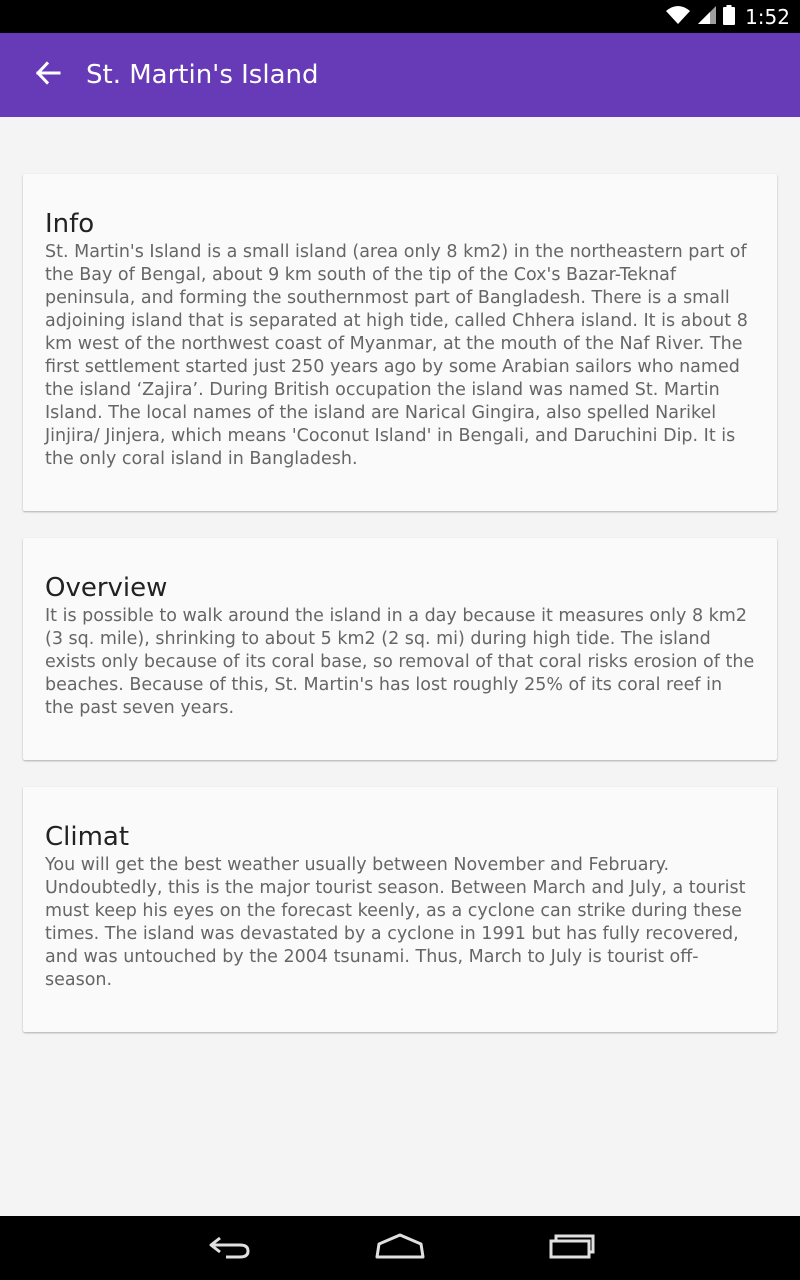 The height and width of the screenshot is (1280, 800). I want to click on status-icons: 1:52, so click(727, 16).